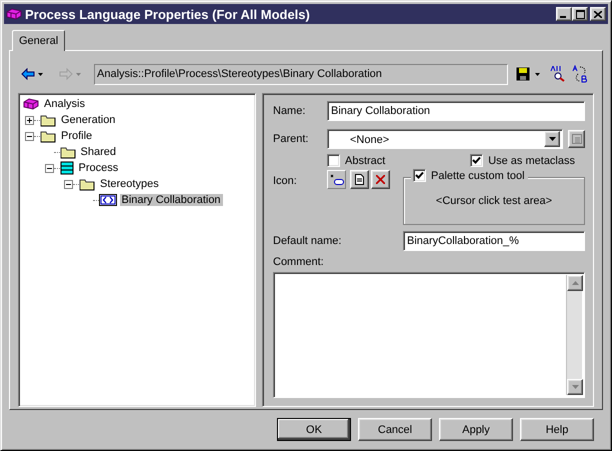 The image size is (612, 451). I want to click on tree-item: Analysis, so click(64, 104).